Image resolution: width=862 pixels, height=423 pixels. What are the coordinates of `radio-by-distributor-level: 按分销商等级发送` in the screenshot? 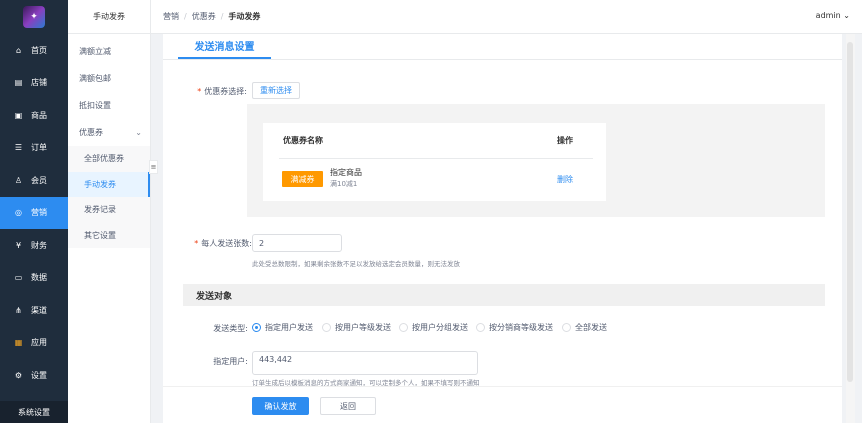 It's located at (514, 327).